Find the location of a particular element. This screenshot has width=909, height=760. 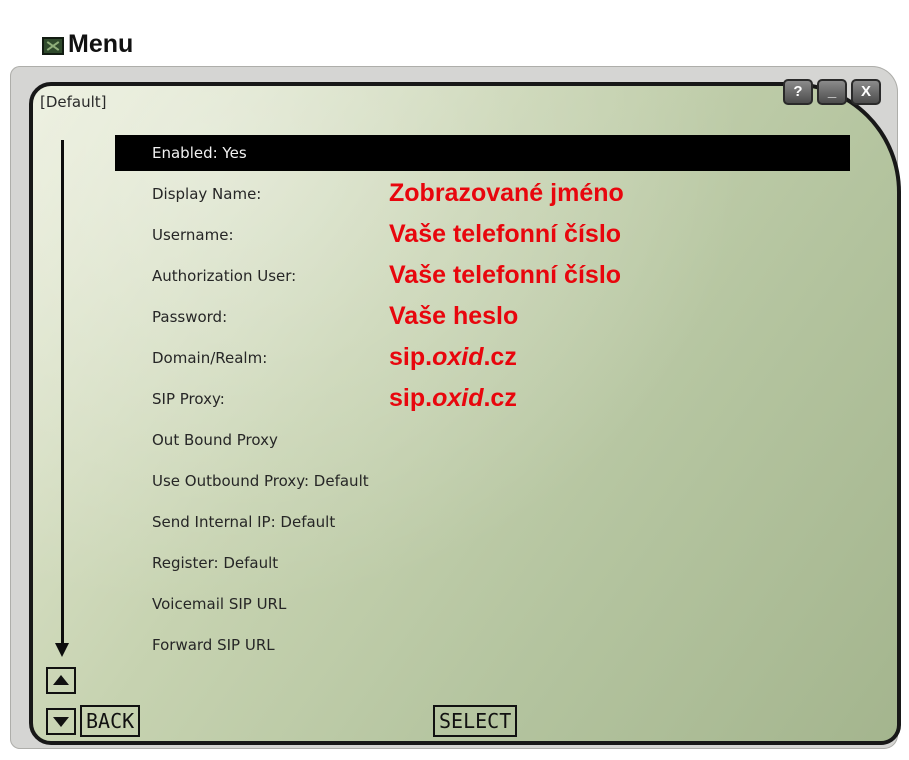

title-bar: Menu is located at coordinates (450, 35).